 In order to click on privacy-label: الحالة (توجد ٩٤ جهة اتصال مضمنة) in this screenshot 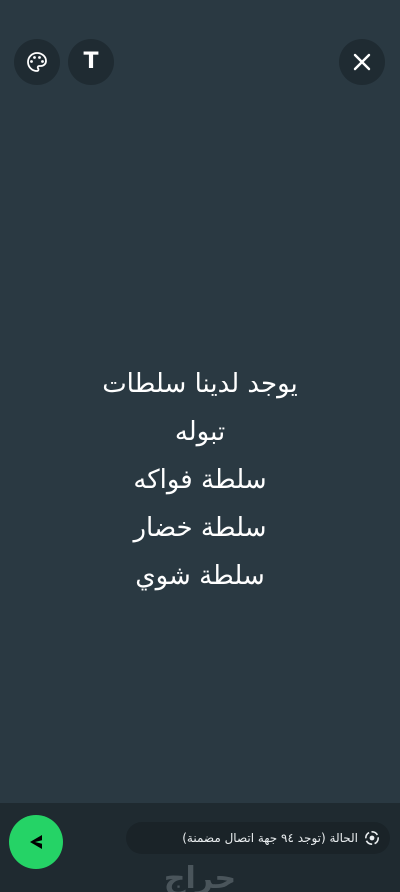, I will do `click(270, 838)`.